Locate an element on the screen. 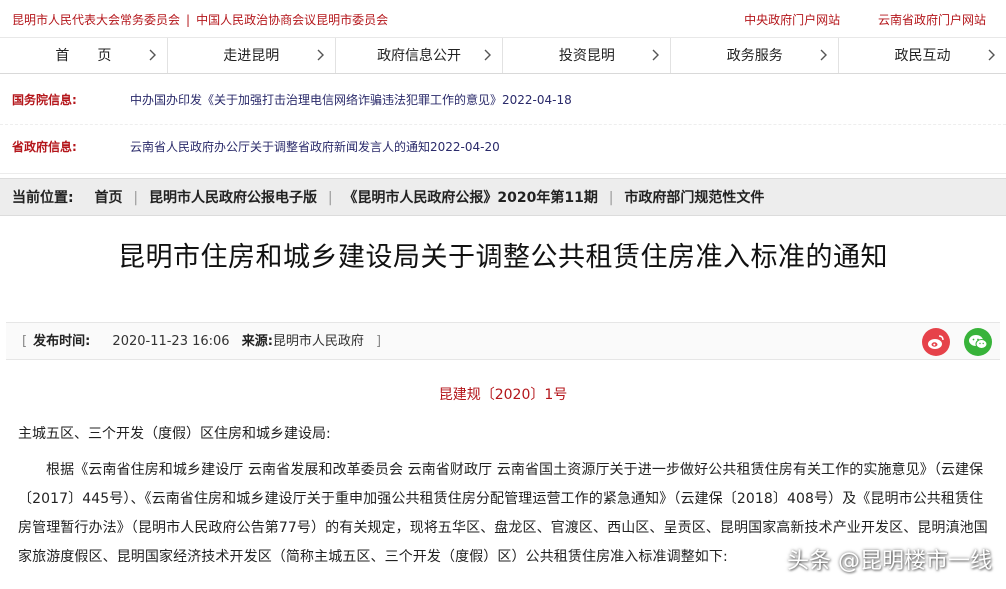 This screenshot has height=589, width=1006. watermark: 头条 @昆明楼市一线 is located at coordinates (889, 561).